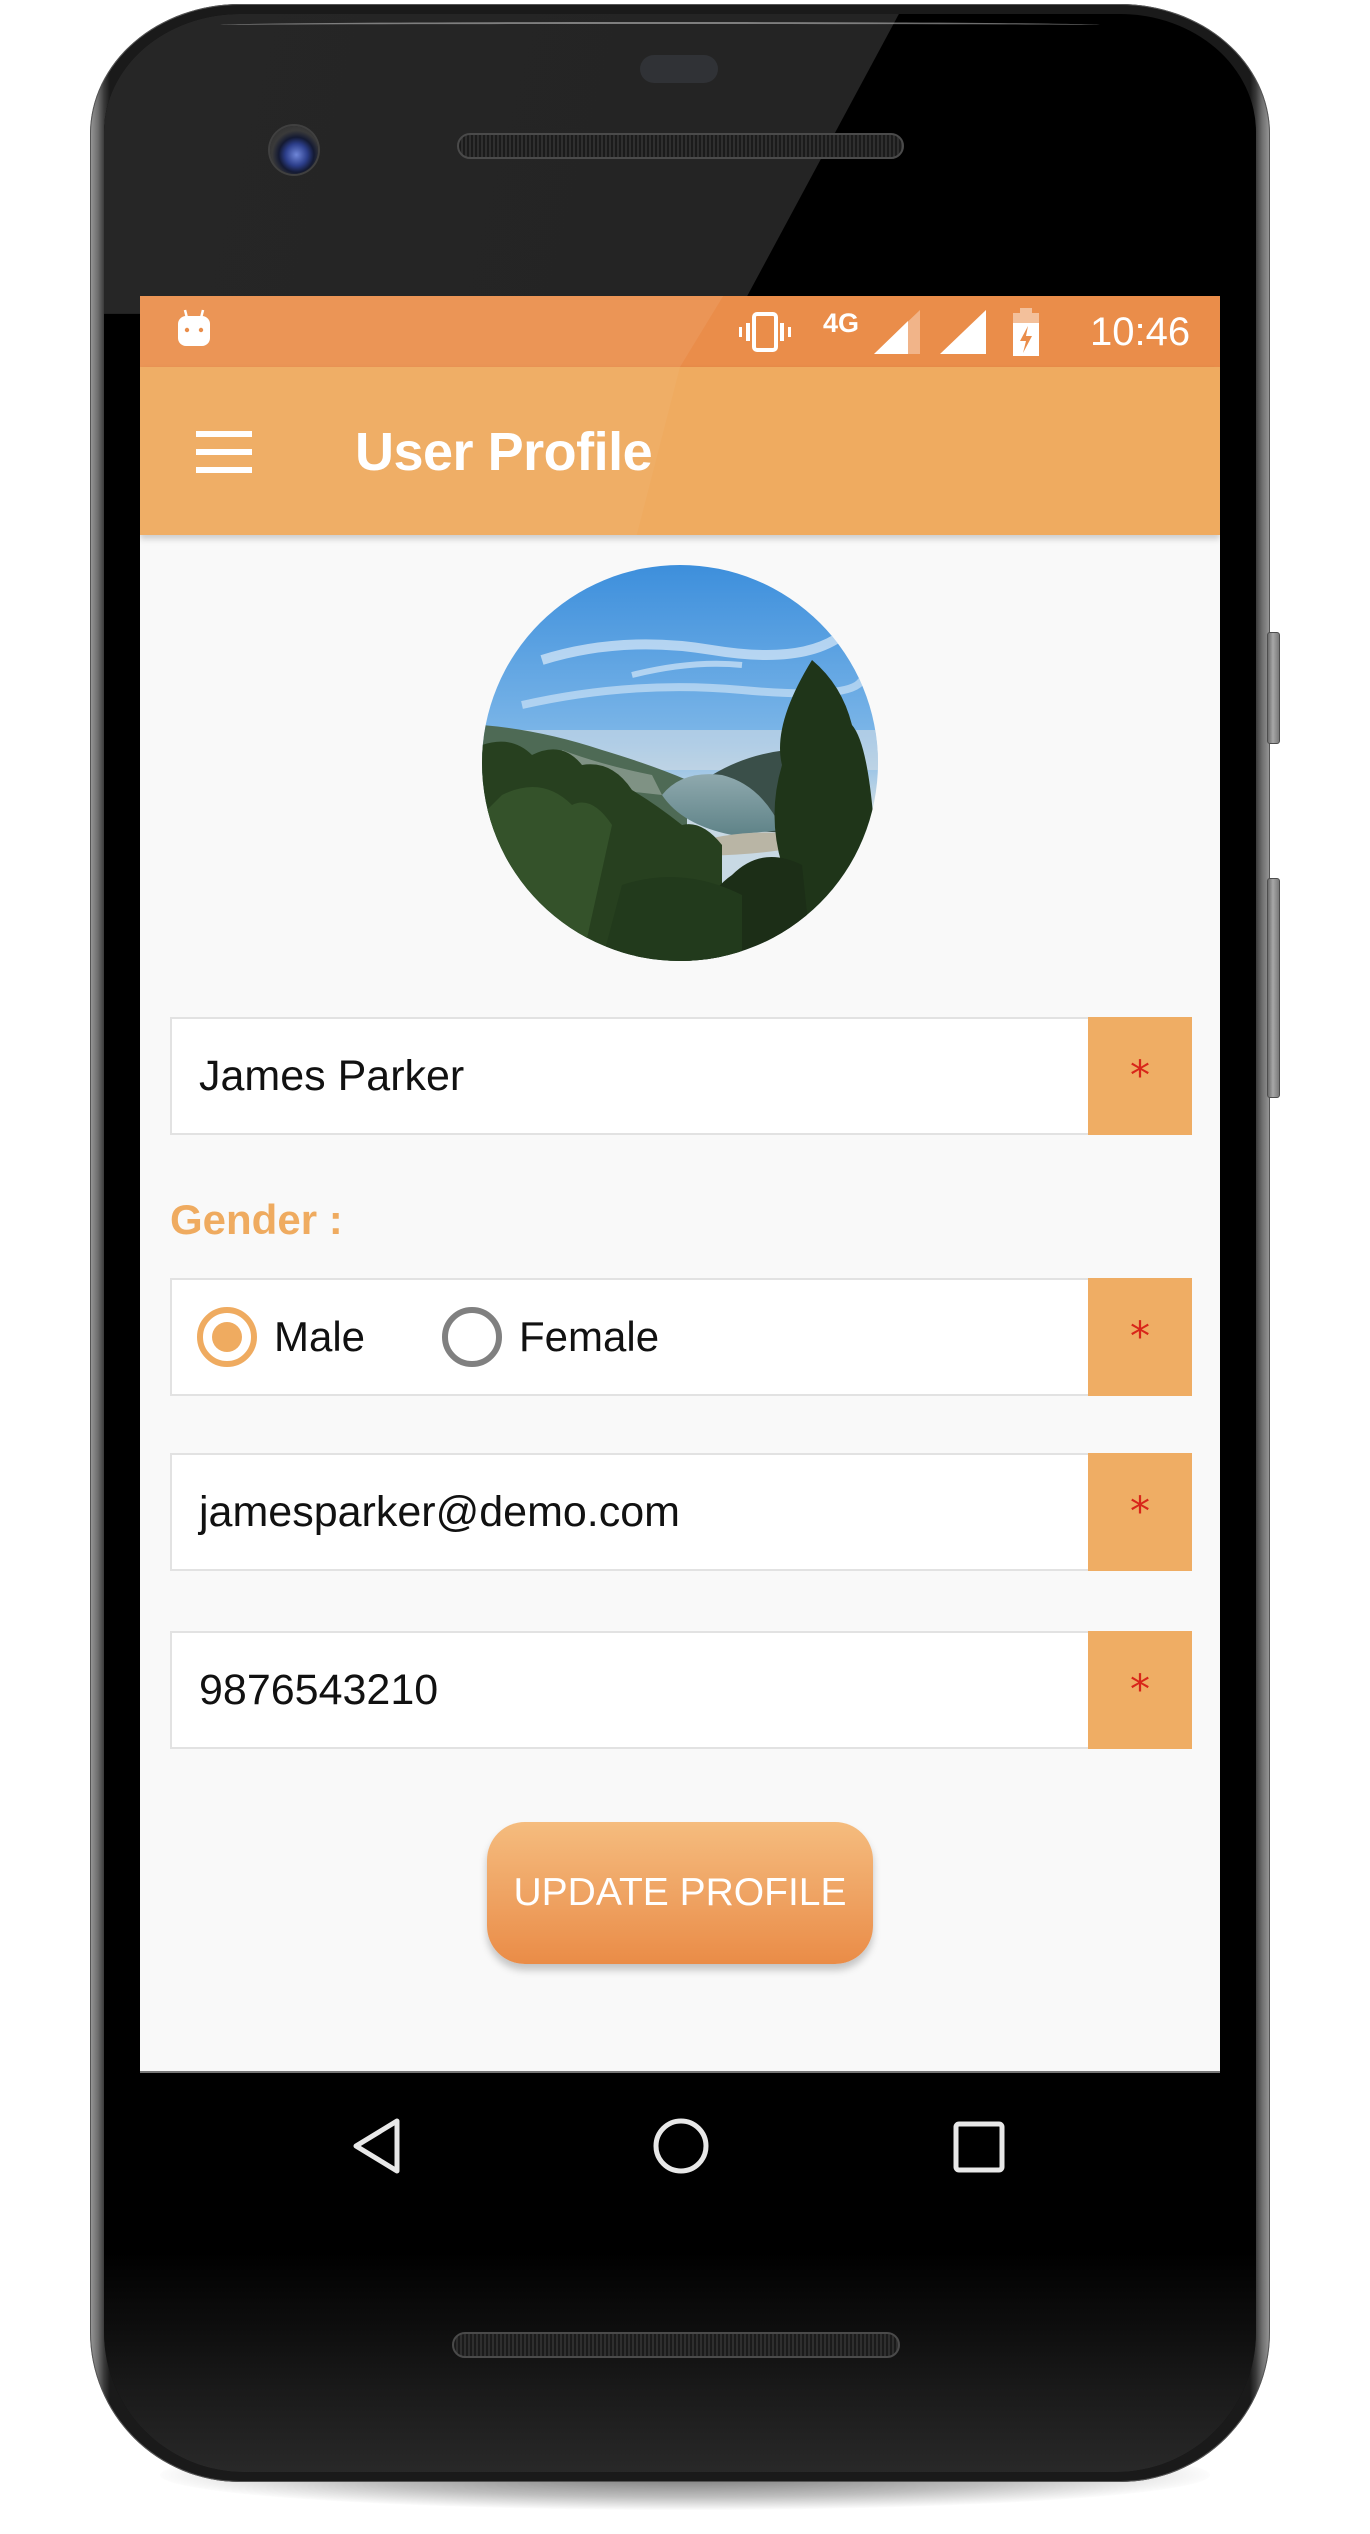  I want to click on rim-highlight, so click(660, 25).